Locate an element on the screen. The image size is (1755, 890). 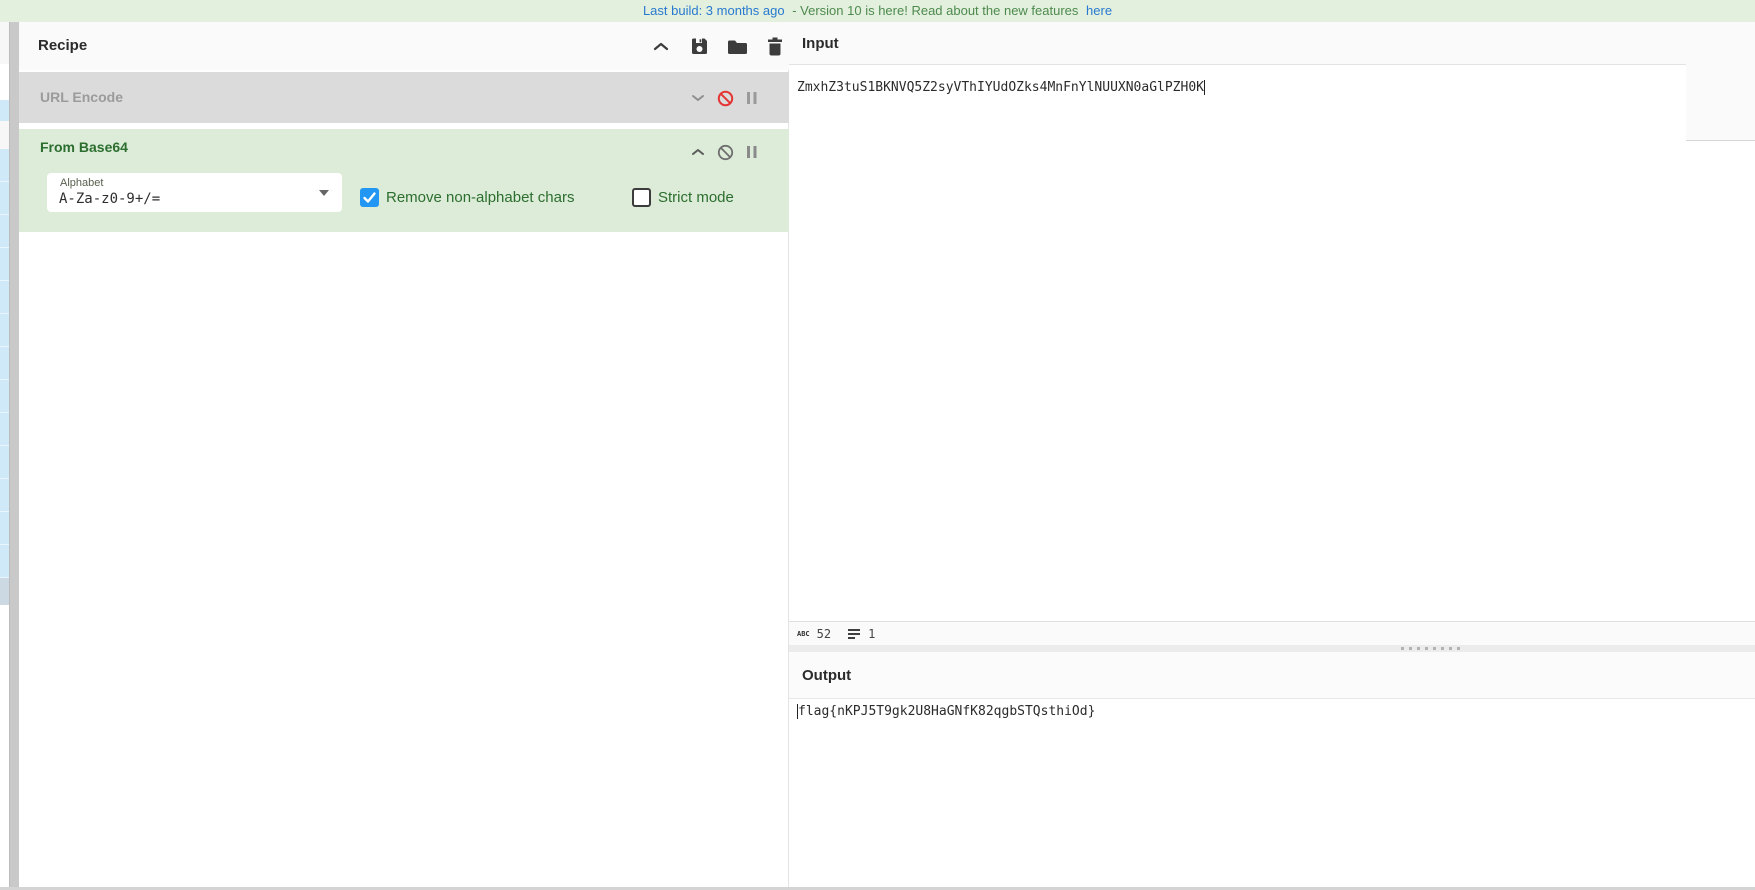
input-header: Input is located at coordinates (1272, 43).